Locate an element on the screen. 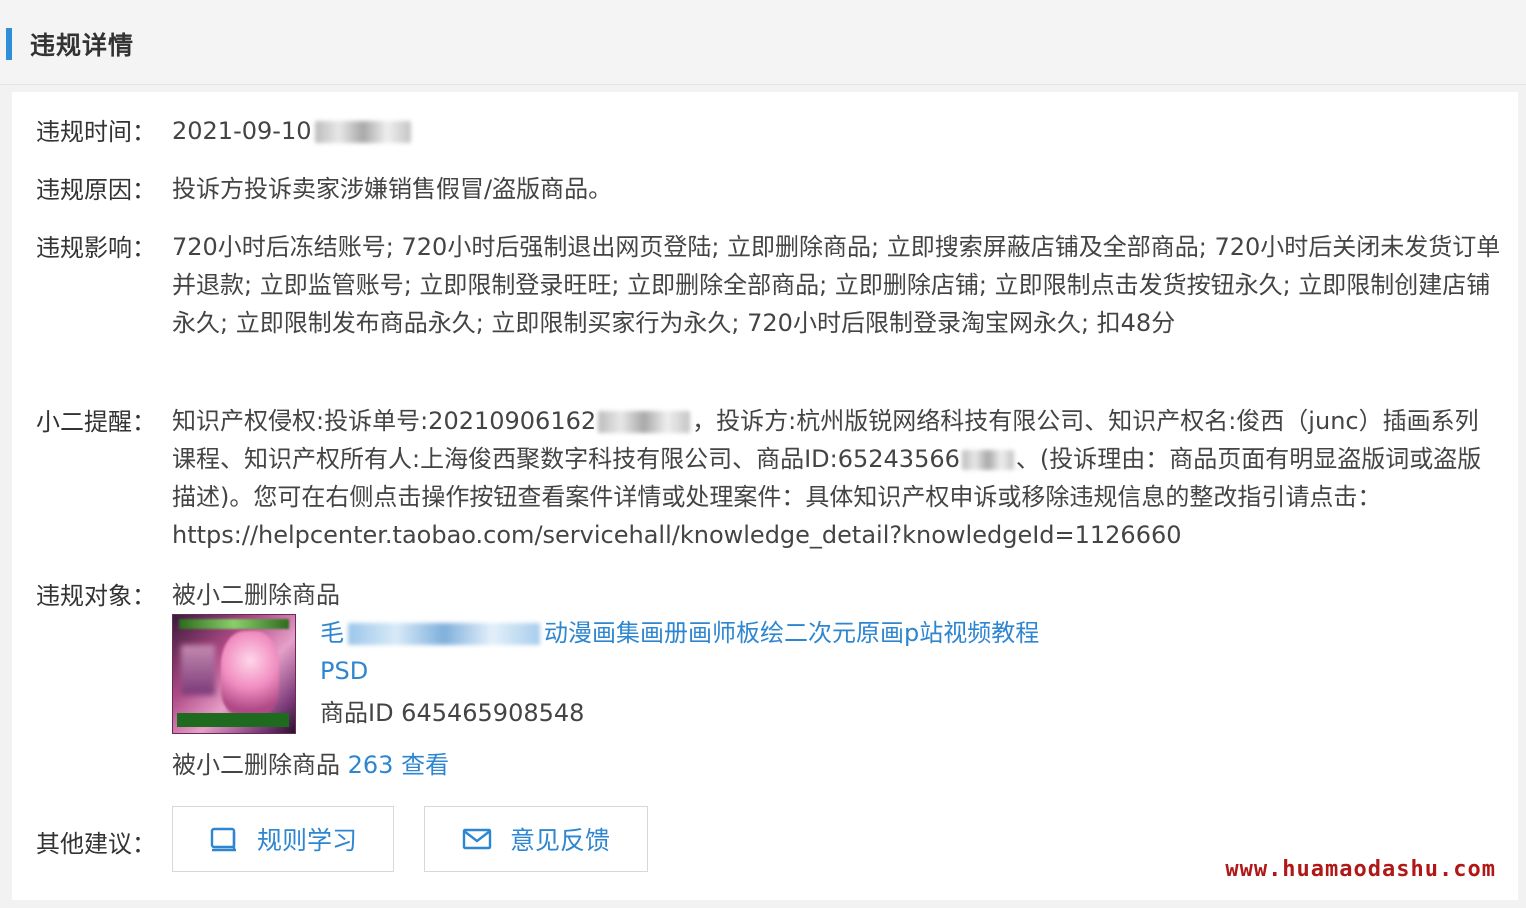  deleted-count: 263 is located at coordinates (371, 765).